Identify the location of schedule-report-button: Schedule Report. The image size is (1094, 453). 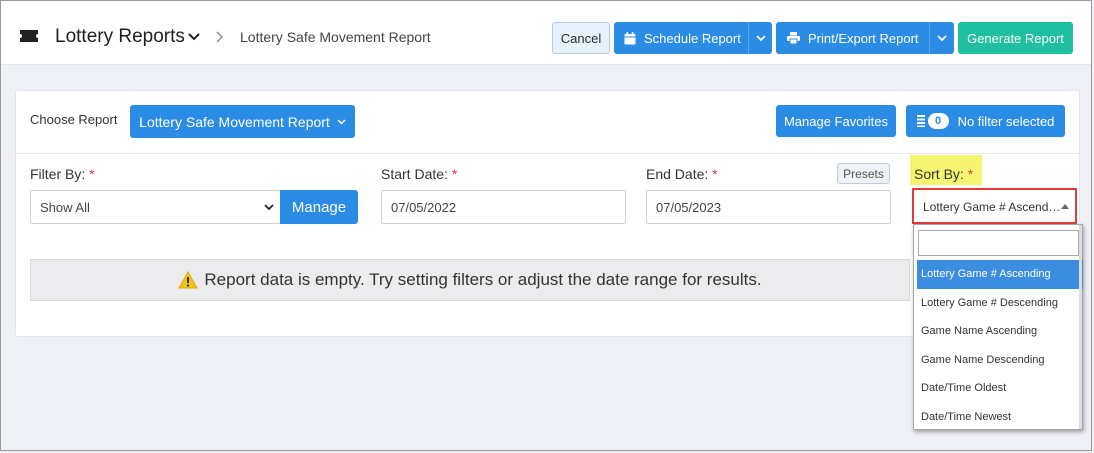
(681, 38).